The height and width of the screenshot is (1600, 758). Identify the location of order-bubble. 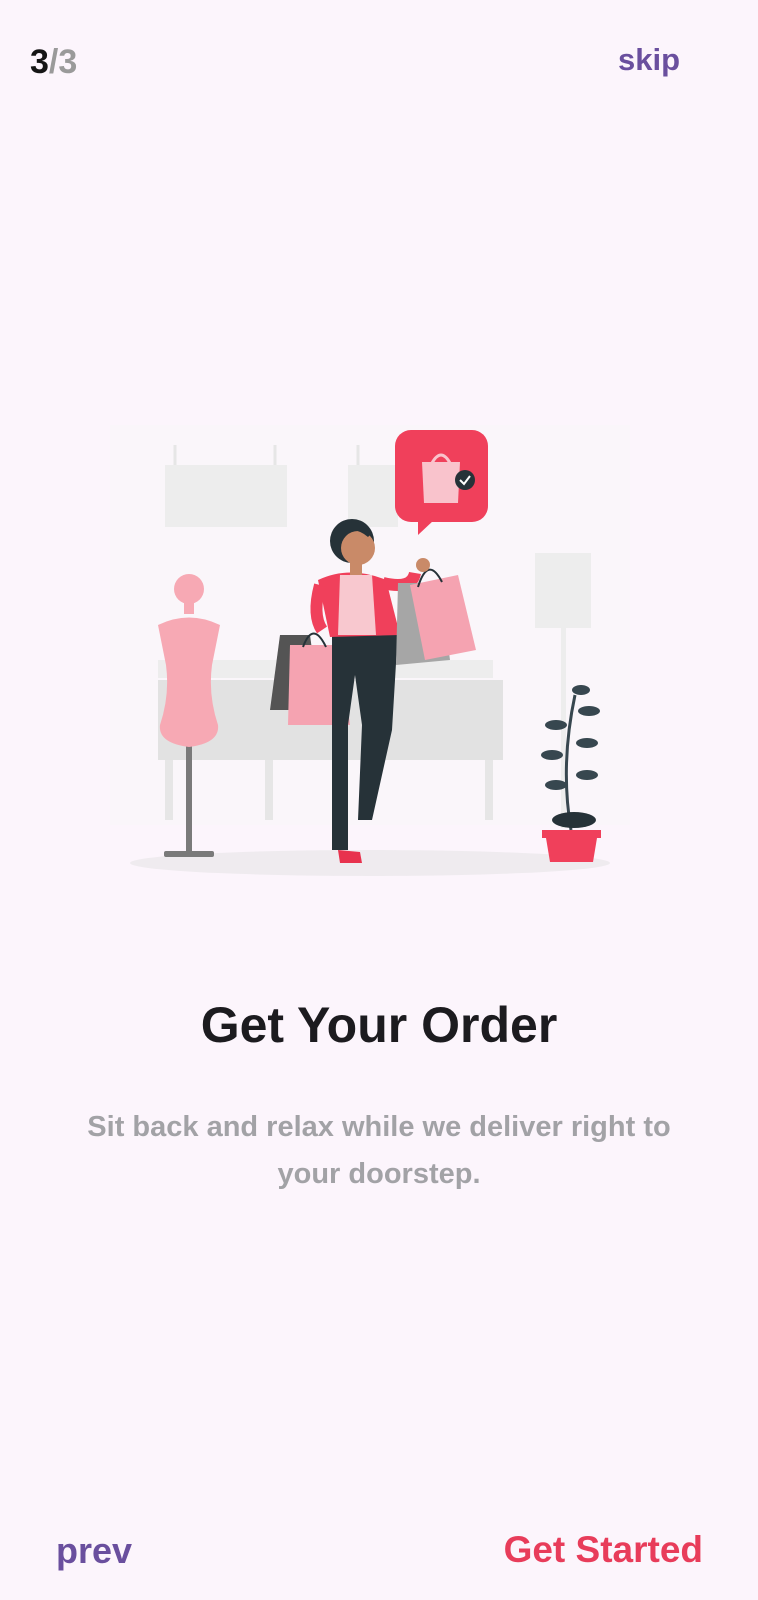
(441, 482).